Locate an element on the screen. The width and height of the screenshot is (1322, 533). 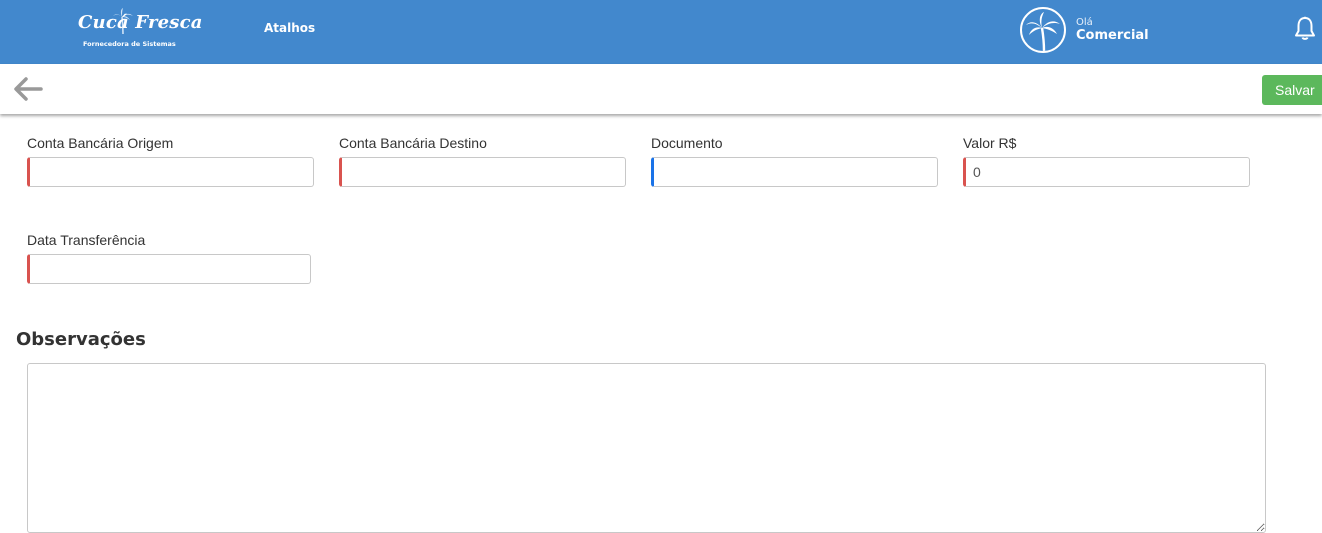
logo-text: Cucá Fresca is located at coordinates (140, 22).